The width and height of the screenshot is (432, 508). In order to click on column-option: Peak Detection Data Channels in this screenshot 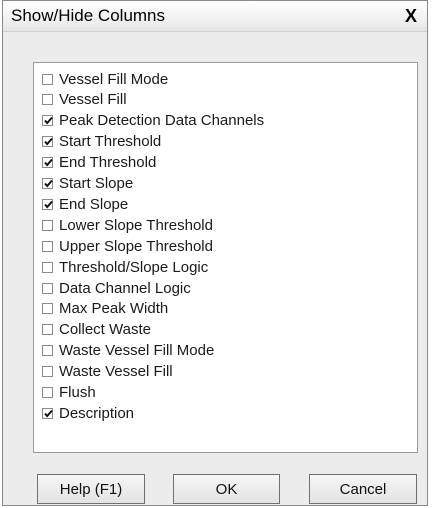, I will do `click(153, 121)`.